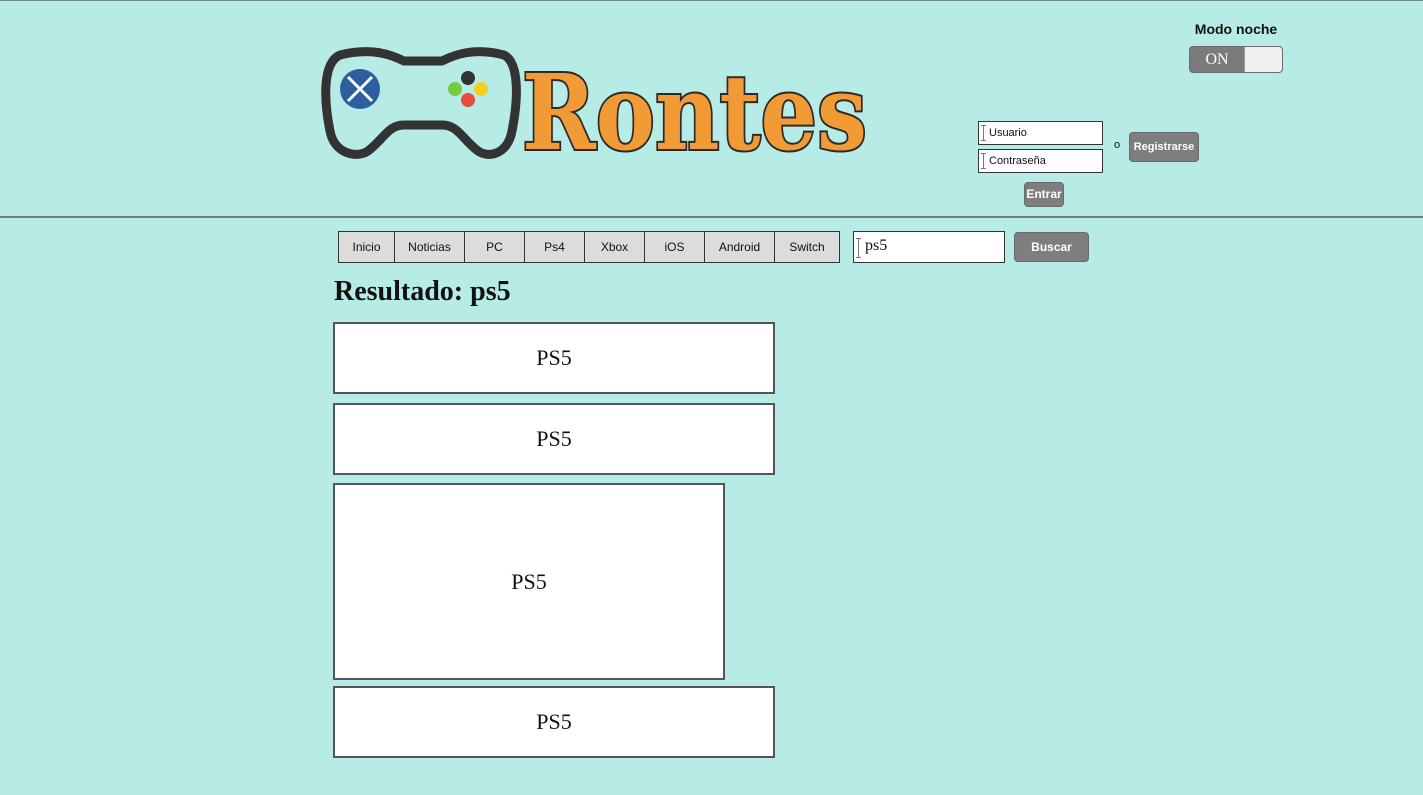 This screenshot has width=1423, height=795. Describe the element at coordinates (740, 247) in the screenshot. I see `nav-item-android: Android` at that location.